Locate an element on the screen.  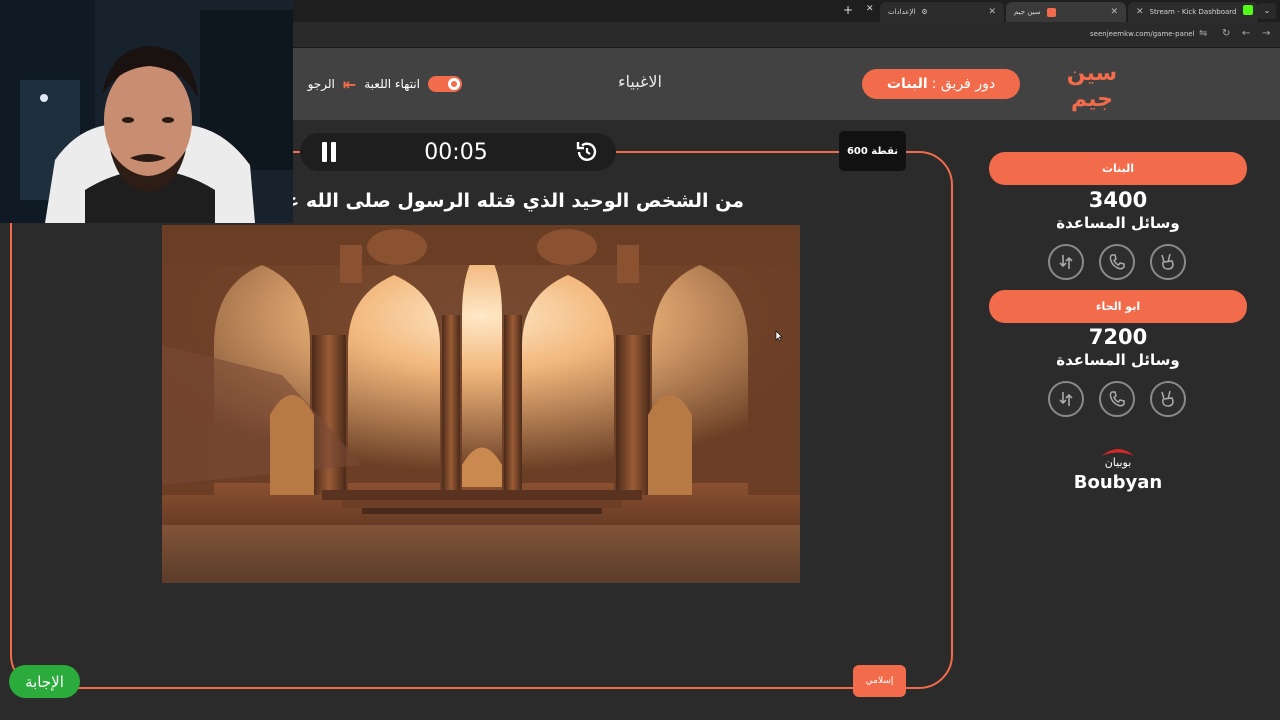
timer-display: 00:05 is located at coordinates (456, 152).